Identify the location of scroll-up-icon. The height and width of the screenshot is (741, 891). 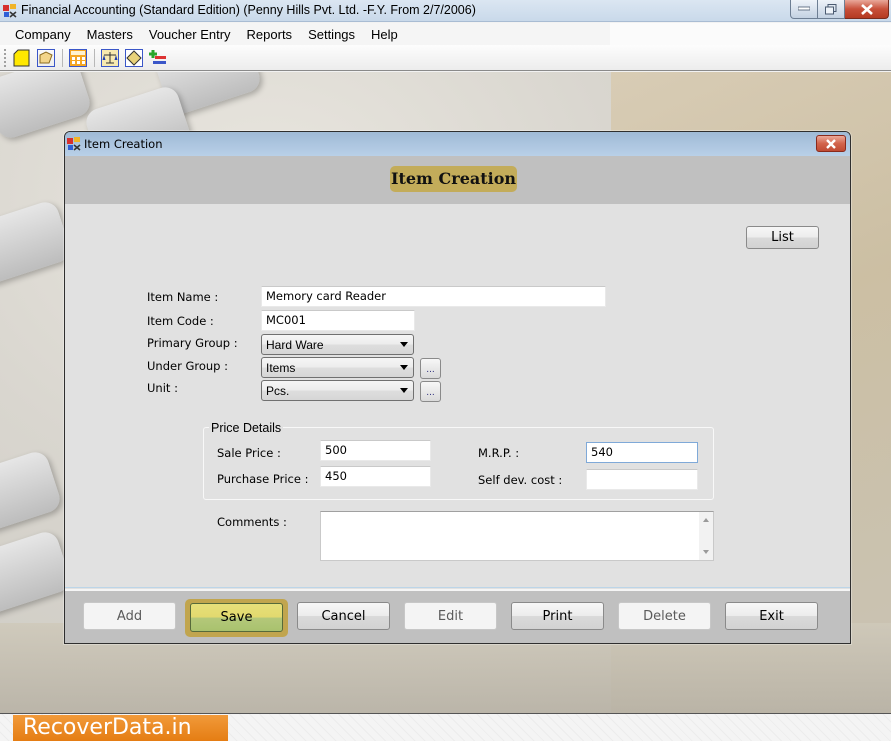
(706, 520).